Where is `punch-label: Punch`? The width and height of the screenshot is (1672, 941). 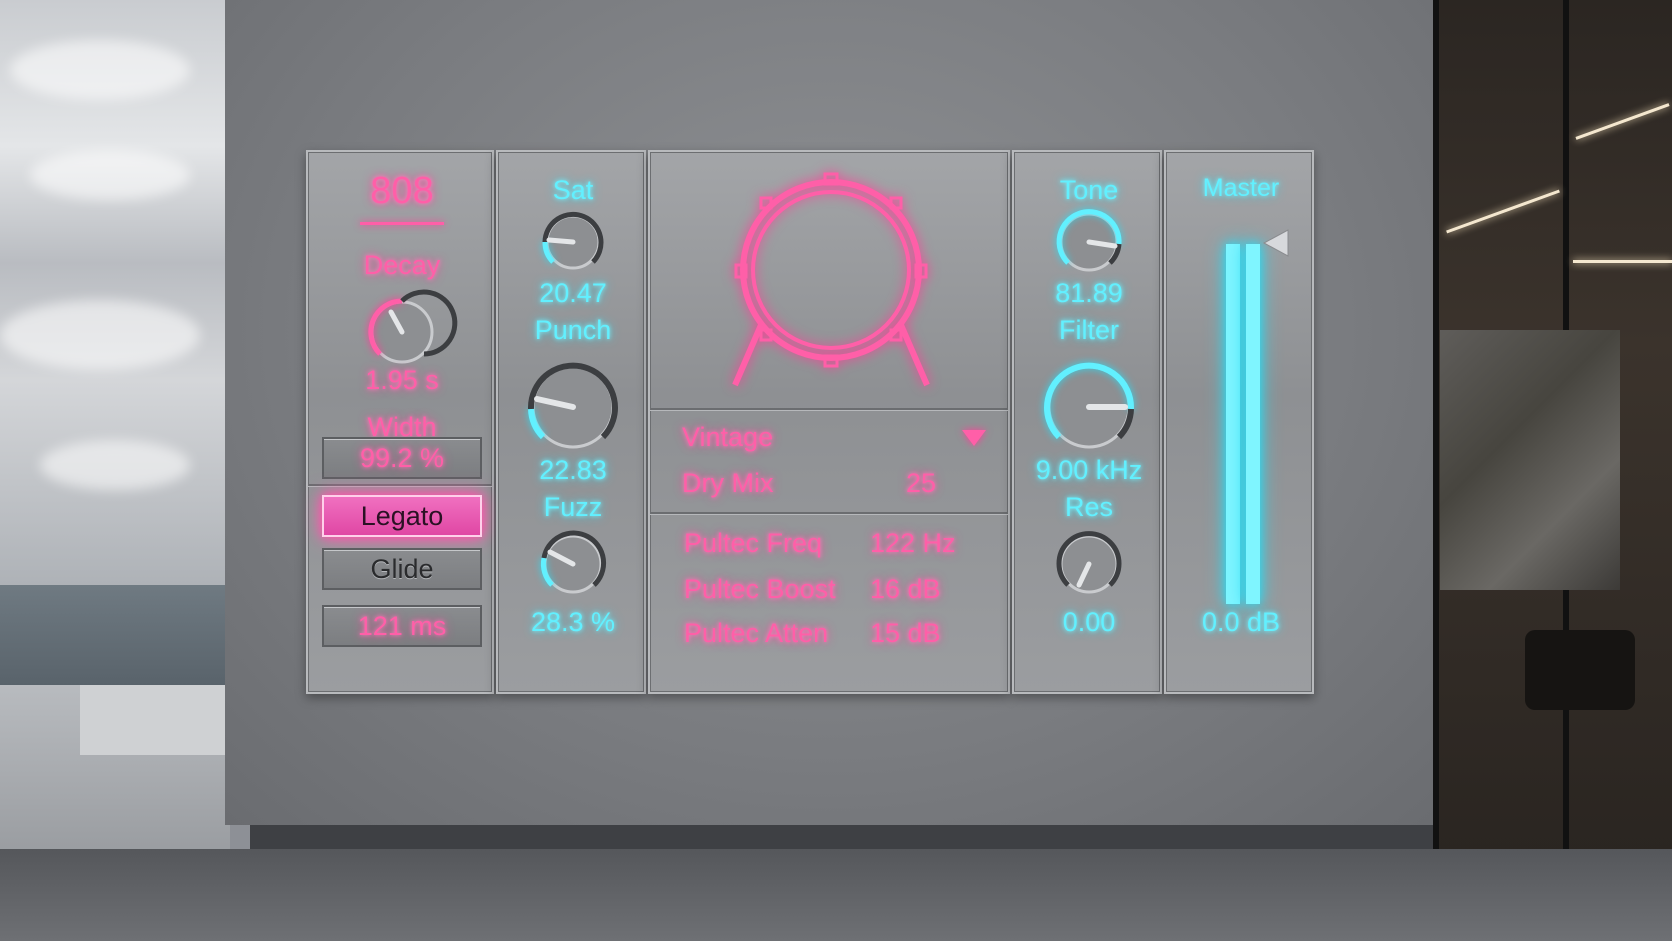
punch-label: Punch is located at coordinates (573, 330).